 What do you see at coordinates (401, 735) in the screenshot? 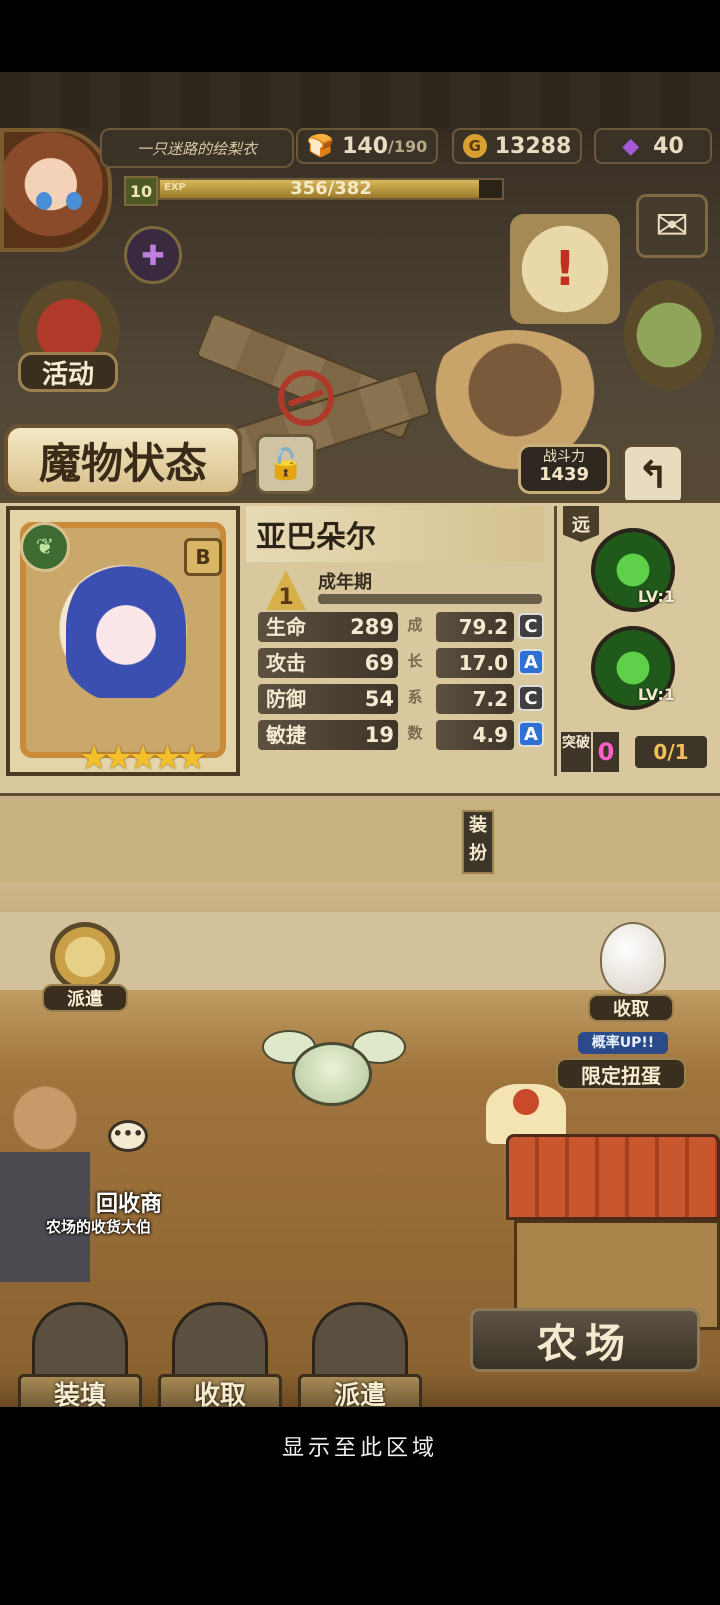
I see `stat-row: 敏捷 19 数 4.9 A` at bounding box center [401, 735].